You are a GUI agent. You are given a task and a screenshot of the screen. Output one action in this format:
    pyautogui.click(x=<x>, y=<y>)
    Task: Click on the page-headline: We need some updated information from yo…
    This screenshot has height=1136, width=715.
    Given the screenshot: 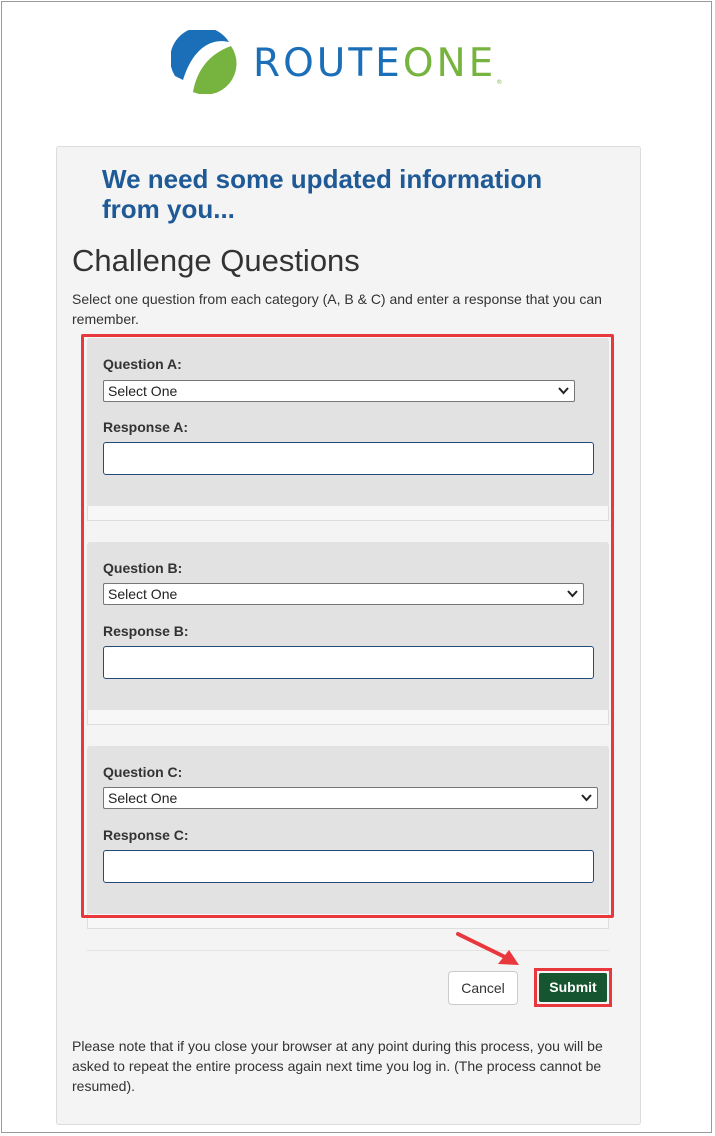 What is the action you would take?
    pyautogui.click(x=322, y=194)
    